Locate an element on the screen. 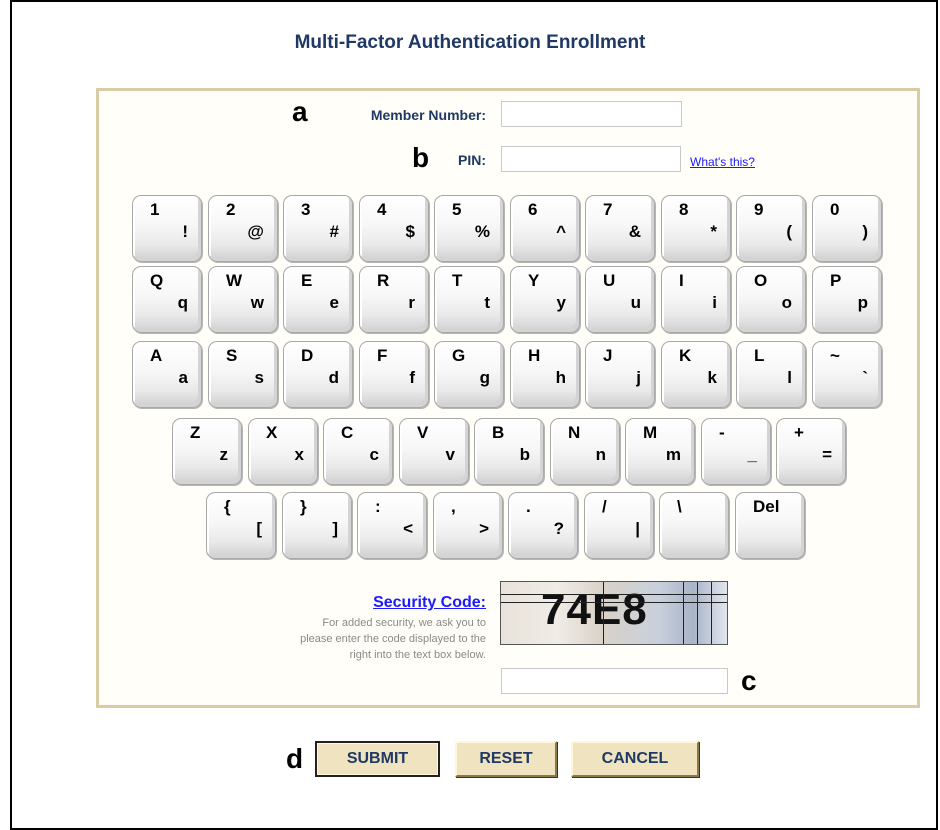 This screenshot has width=940, height=830. key-3-3: Vv is located at coordinates (434, 451).